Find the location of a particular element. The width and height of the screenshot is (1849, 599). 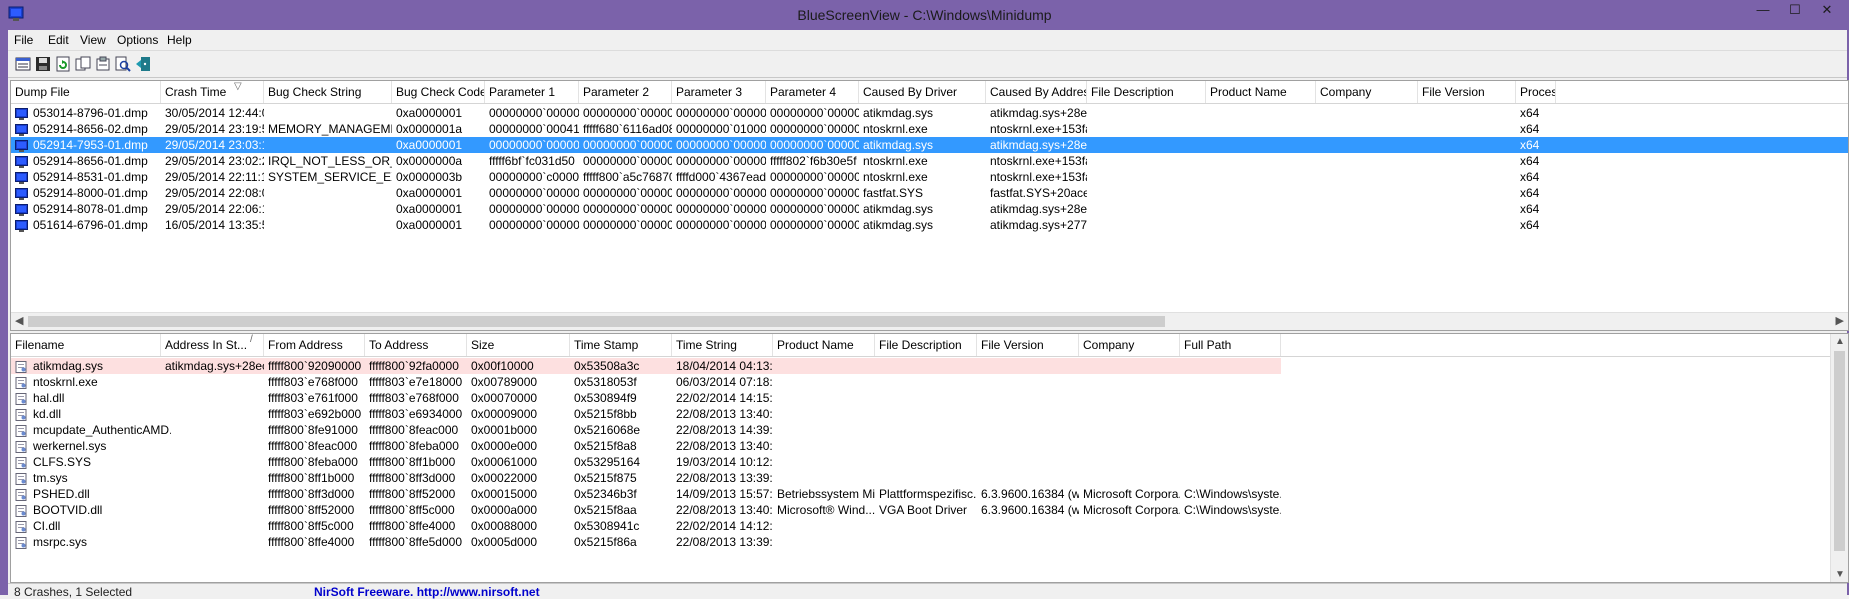

dump-horizontal-scrollbar: ◀ ▶ is located at coordinates (929, 321).